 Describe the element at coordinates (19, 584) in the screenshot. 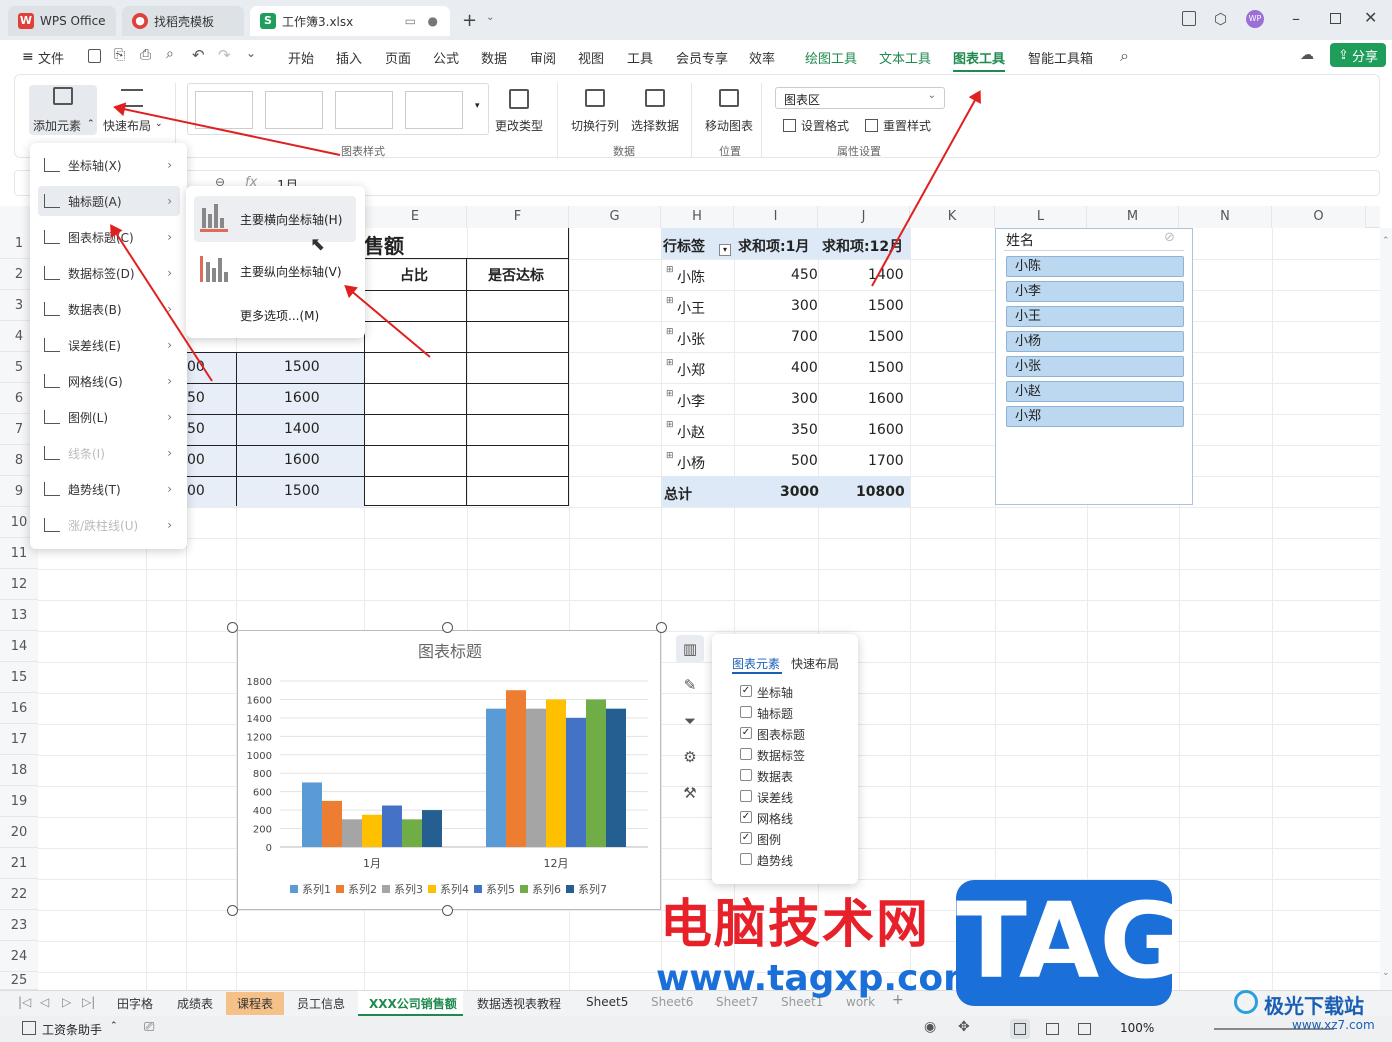

I see `row-header: 12` at that location.